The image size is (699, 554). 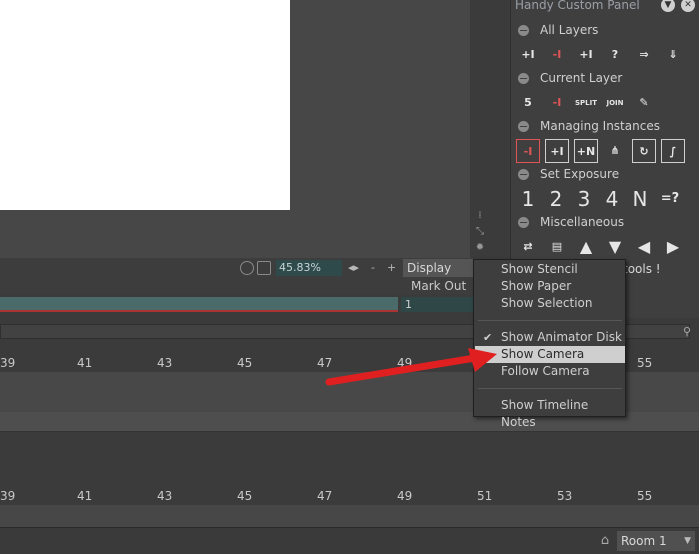 What do you see at coordinates (247, 268) in the screenshot?
I see `zoom-reset-icon` at bounding box center [247, 268].